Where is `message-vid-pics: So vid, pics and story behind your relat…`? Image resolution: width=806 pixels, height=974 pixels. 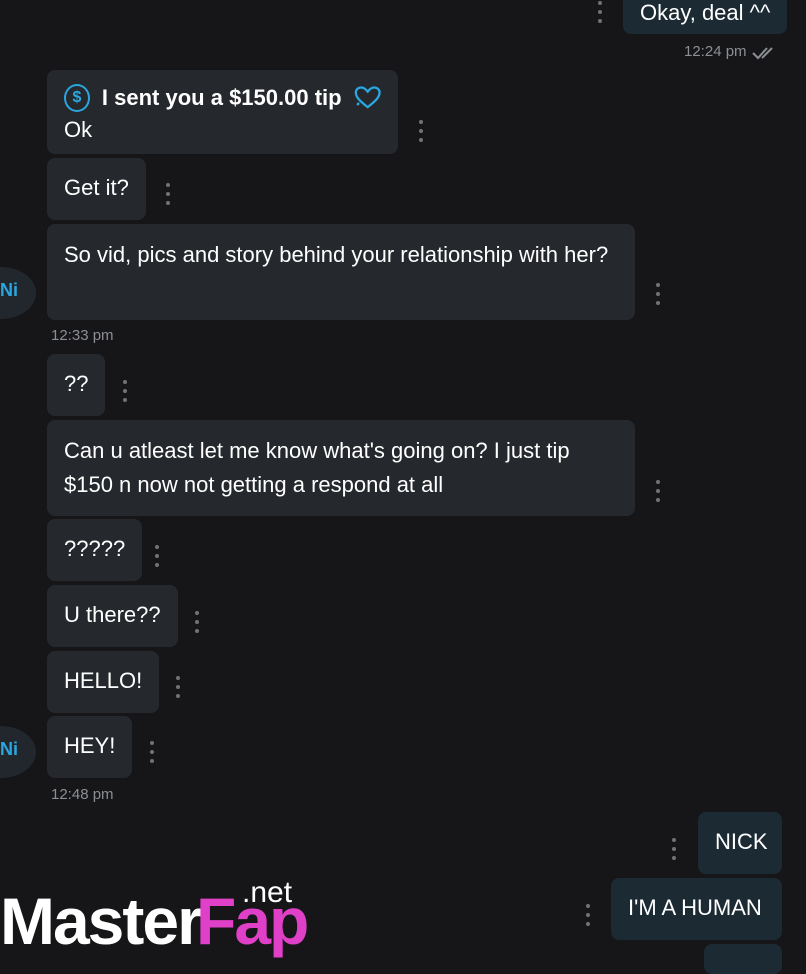 message-vid-pics: So vid, pics and story behind your relat… is located at coordinates (341, 272).